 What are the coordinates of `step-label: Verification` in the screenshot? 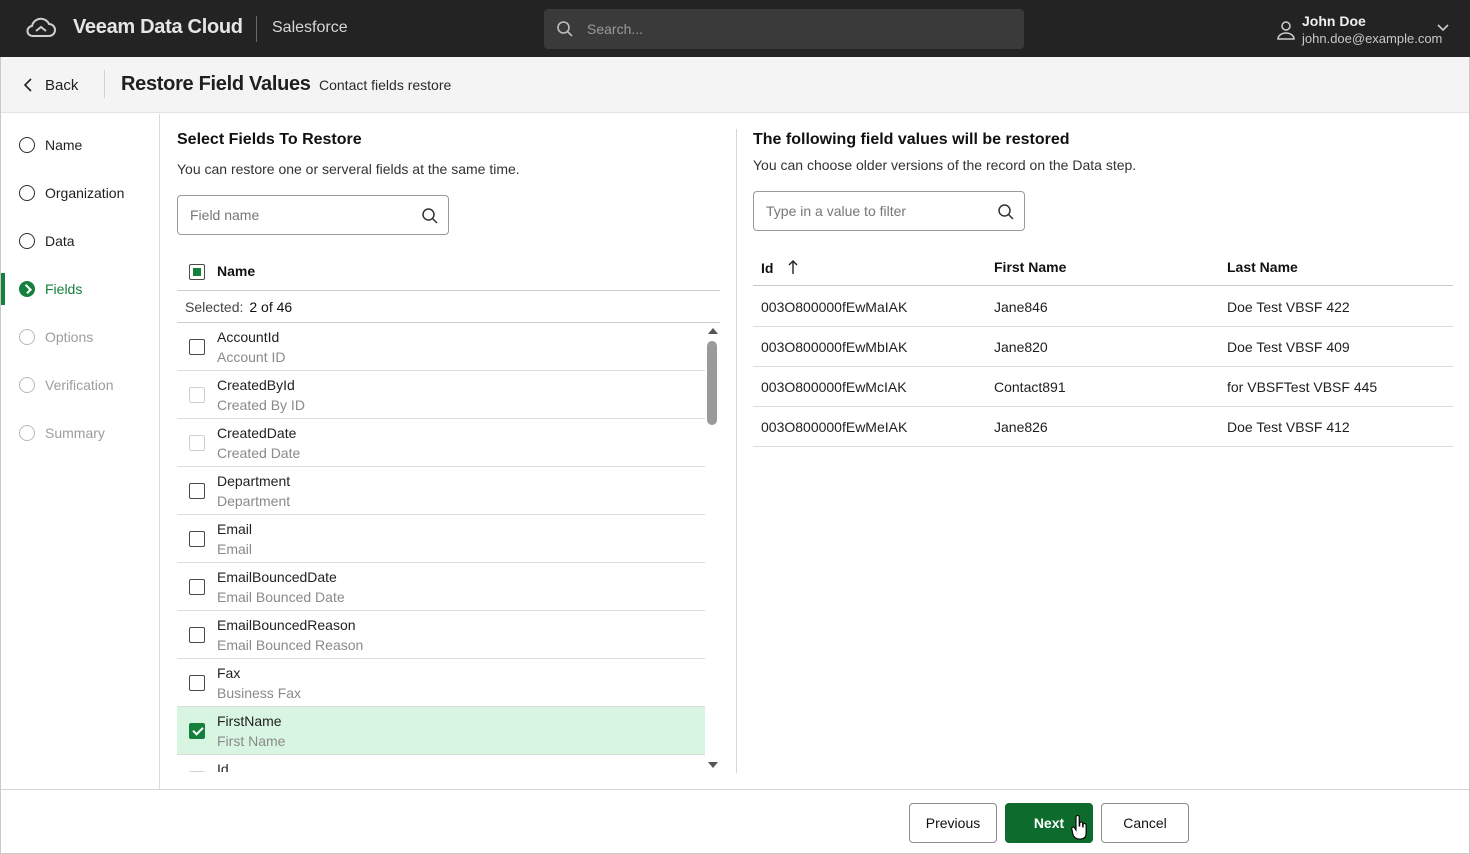 It's located at (79, 385).